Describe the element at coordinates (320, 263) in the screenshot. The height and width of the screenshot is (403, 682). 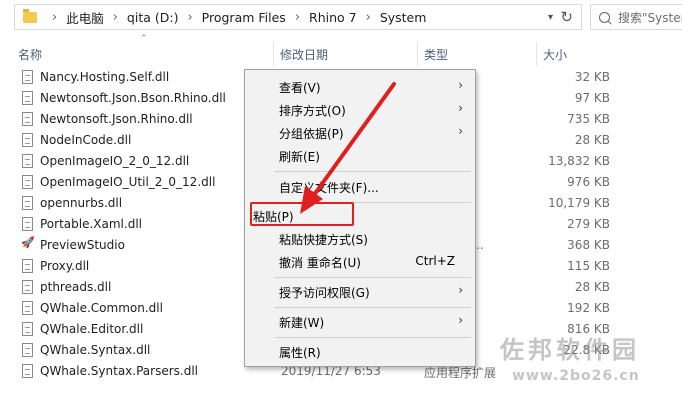
I see `menu-item-label: 撤消 重命名(U)` at that location.